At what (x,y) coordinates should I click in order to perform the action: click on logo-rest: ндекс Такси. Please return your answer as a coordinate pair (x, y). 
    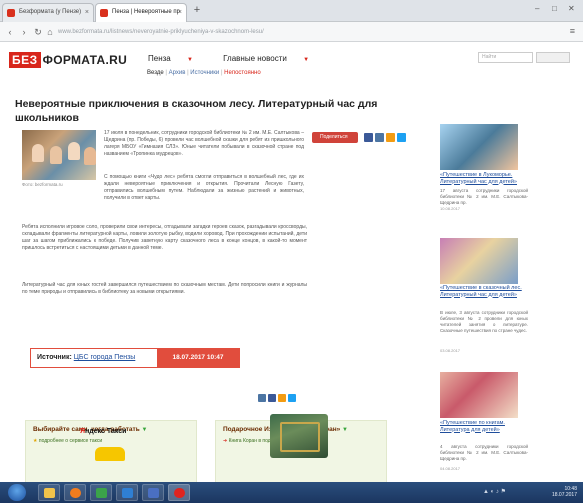
    Looking at the image, I should click on (106, 431).